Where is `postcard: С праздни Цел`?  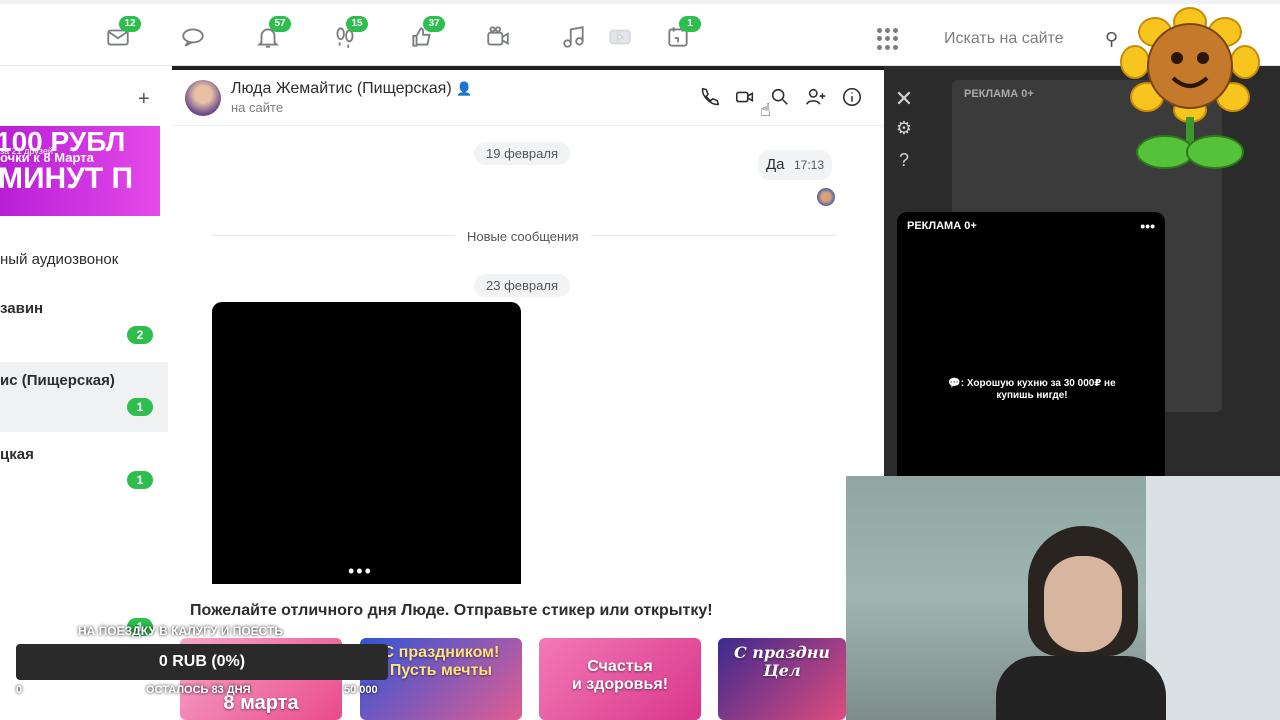 postcard: С праздни Цел is located at coordinates (782, 679).